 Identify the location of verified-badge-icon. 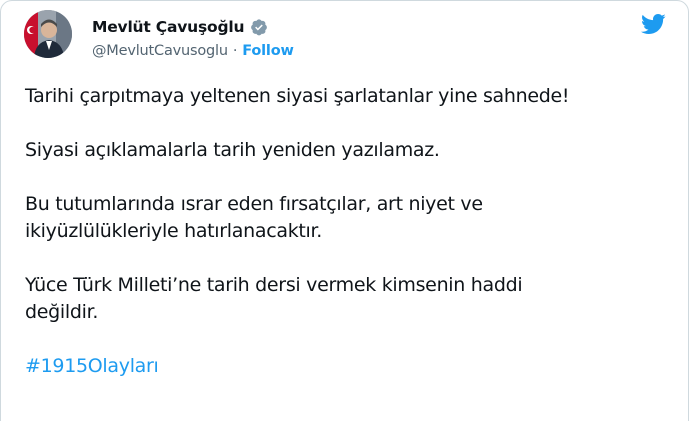
(259, 27).